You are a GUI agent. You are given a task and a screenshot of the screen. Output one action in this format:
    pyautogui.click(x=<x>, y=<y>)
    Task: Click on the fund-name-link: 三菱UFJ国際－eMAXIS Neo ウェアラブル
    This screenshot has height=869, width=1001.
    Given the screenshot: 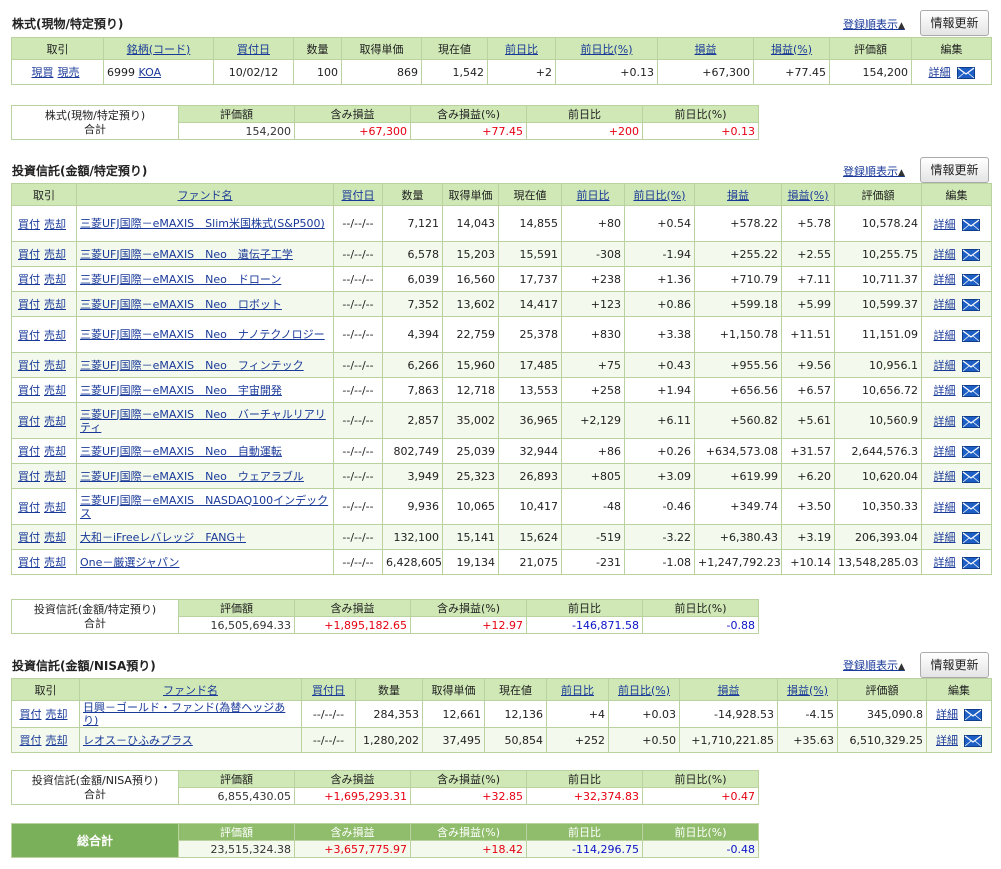 What is the action you would take?
    pyautogui.click(x=192, y=476)
    